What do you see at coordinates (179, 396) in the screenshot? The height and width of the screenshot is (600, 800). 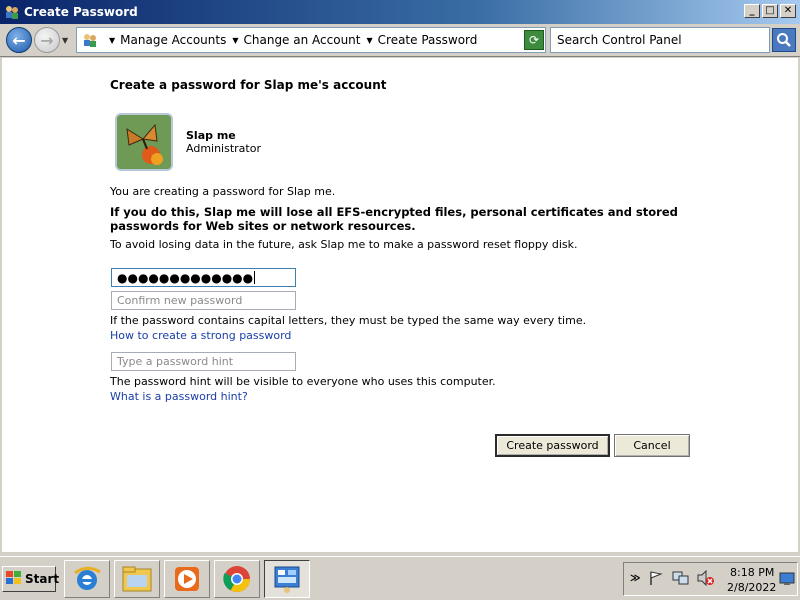 I see `password-hint-link: What is a password hint?` at bounding box center [179, 396].